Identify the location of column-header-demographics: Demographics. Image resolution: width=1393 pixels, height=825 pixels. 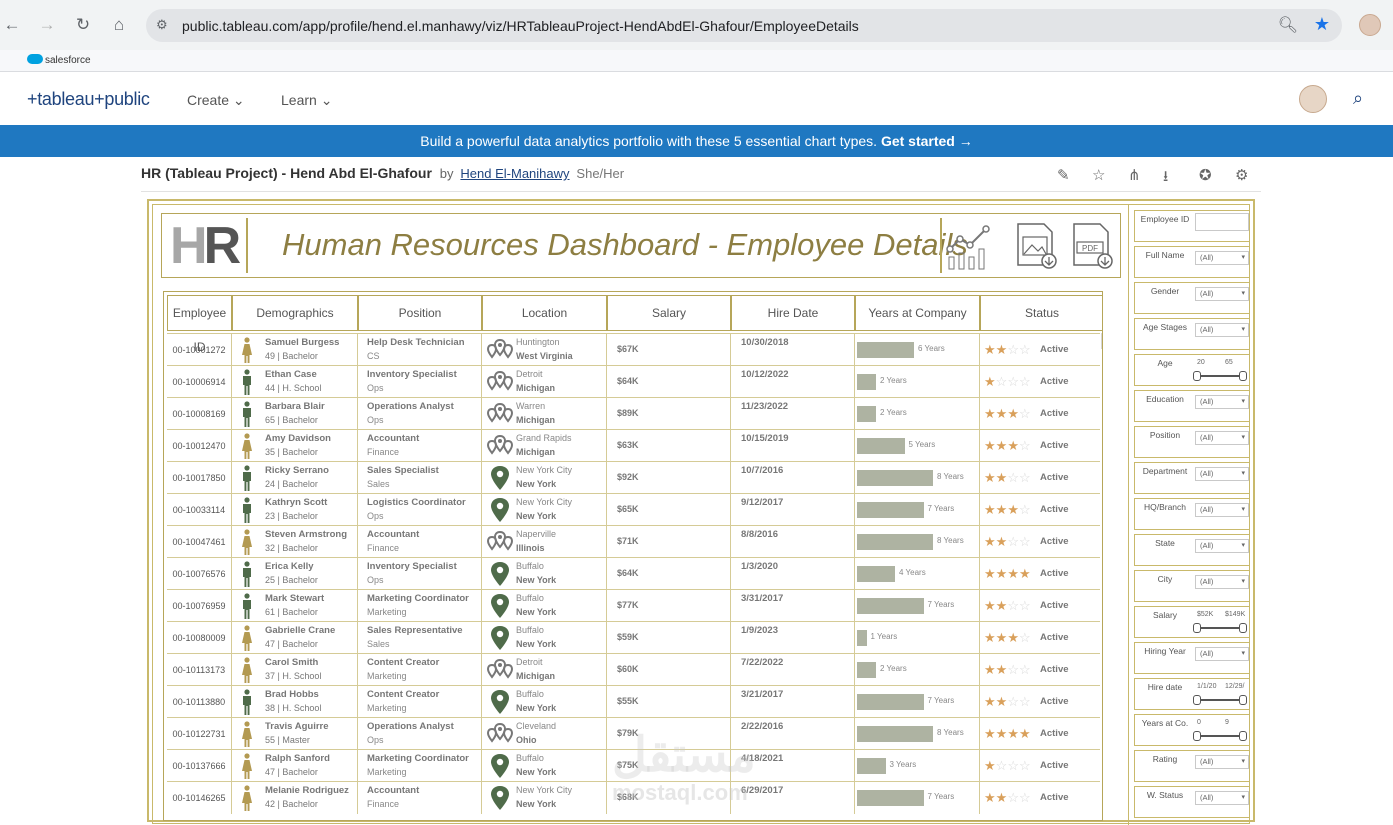
(295, 313).